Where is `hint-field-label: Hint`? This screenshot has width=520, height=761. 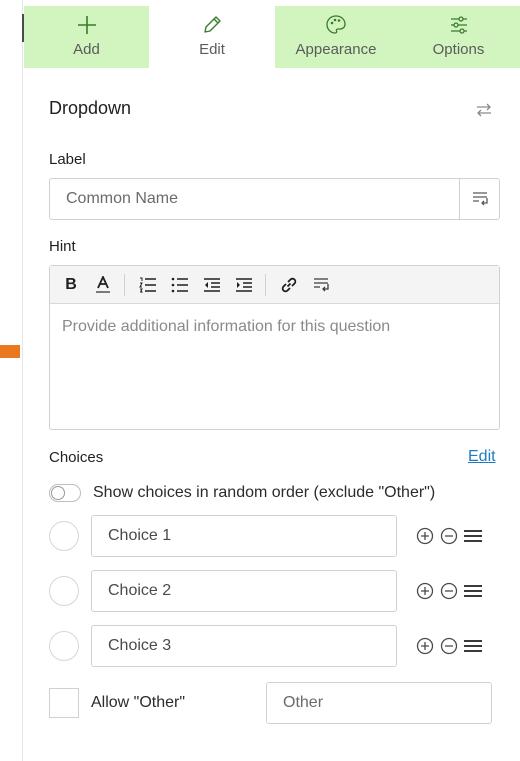 hint-field-label: Hint is located at coordinates (62, 246).